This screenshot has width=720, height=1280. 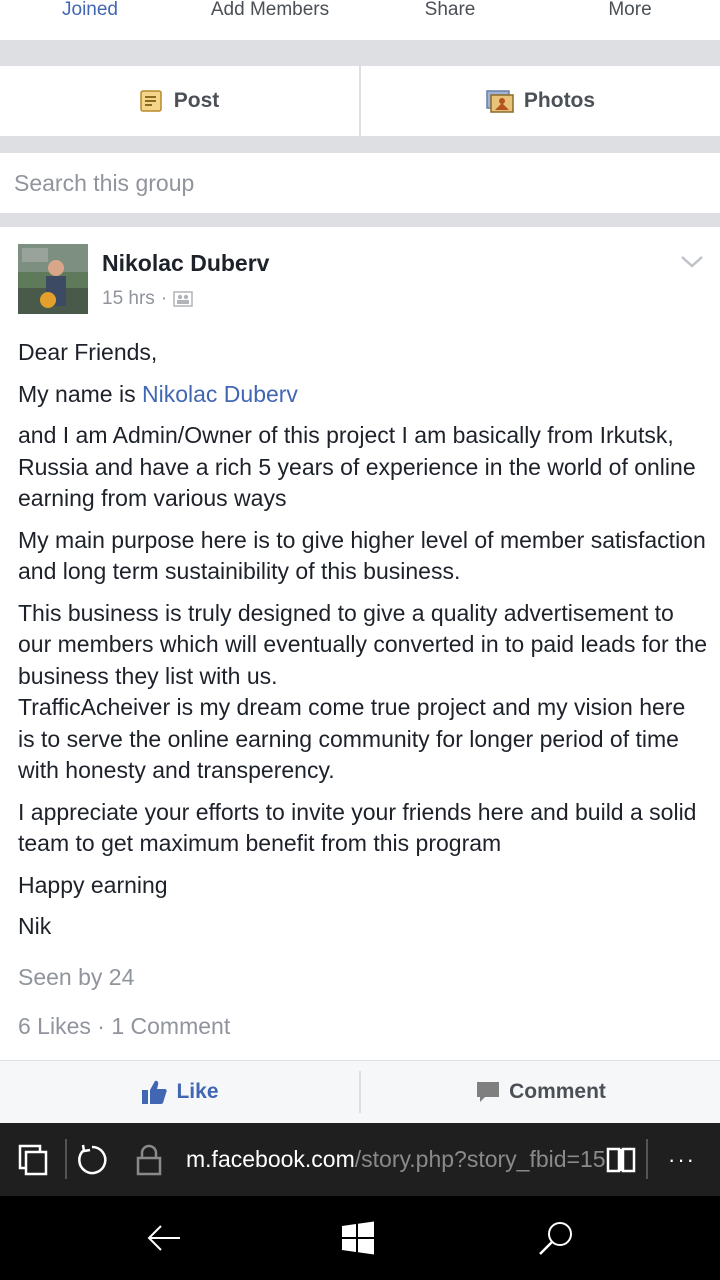 What do you see at coordinates (185, 263) in the screenshot?
I see `post-author-name: Nikolac Duberv` at bounding box center [185, 263].